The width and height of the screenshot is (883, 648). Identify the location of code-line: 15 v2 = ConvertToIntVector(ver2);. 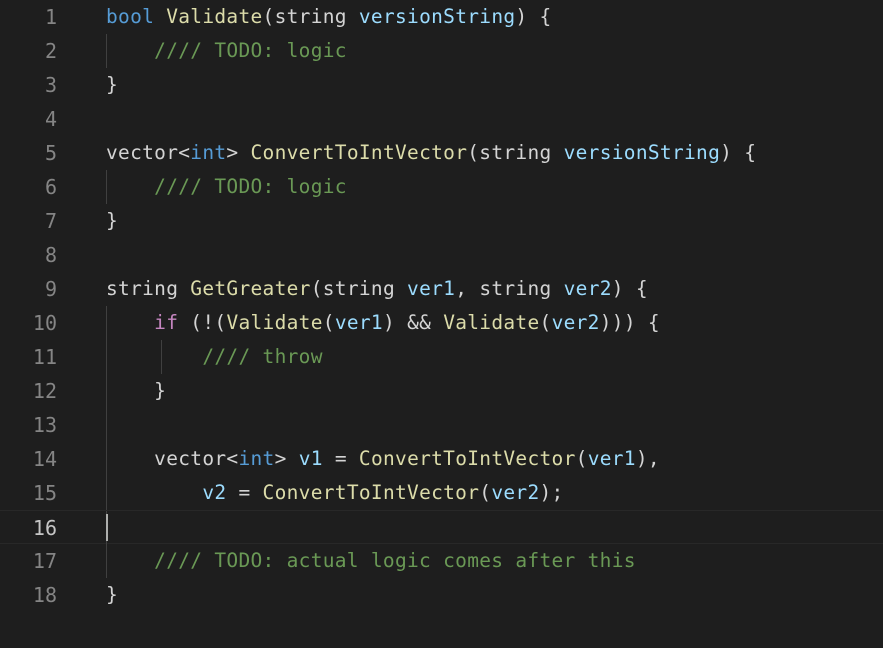
(441, 493).